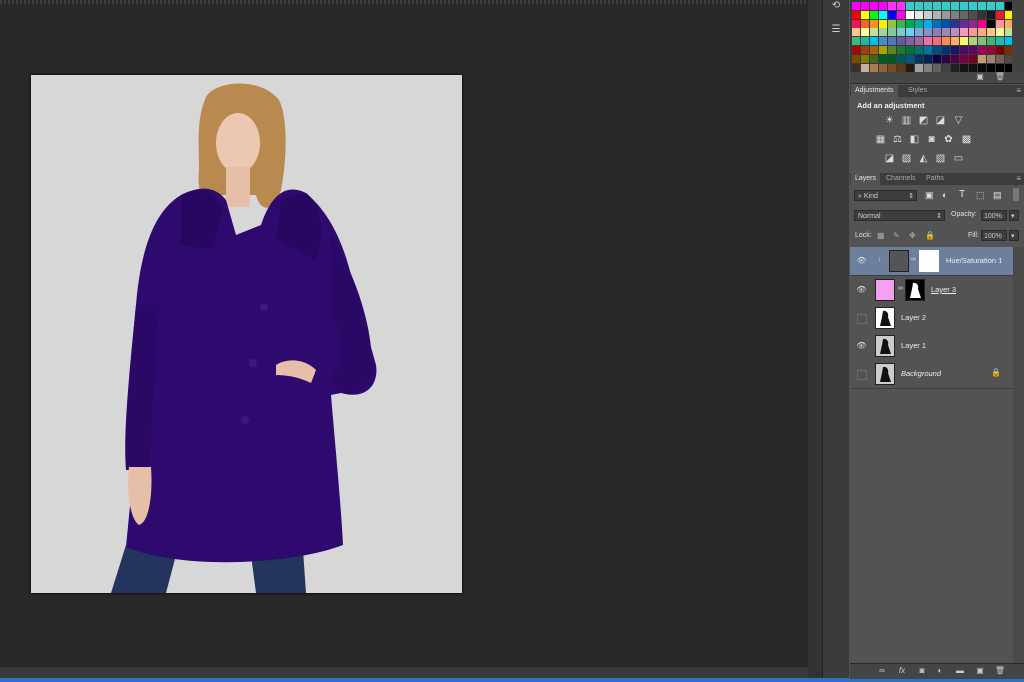 This screenshot has height=682, width=1024. Describe the element at coordinates (1018, 36) in the screenshot. I see `swatches-scrollbar` at that location.